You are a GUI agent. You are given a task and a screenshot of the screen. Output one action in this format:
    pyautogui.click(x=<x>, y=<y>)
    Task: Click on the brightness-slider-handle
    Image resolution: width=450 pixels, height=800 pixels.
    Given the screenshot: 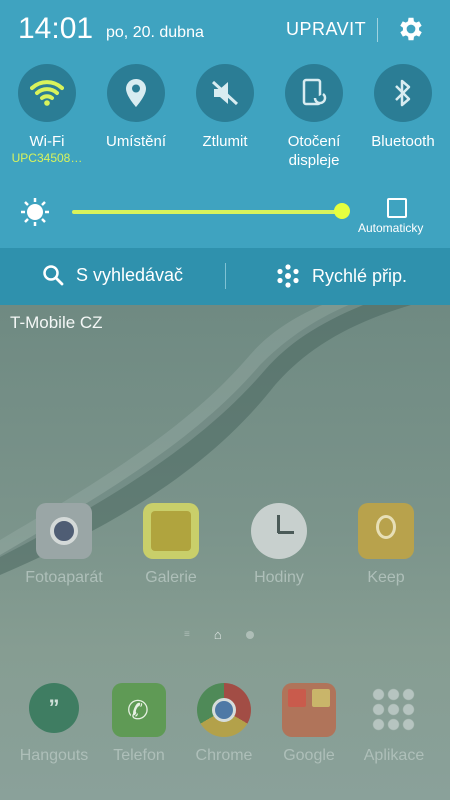 What is the action you would take?
    pyautogui.click(x=342, y=211)
    